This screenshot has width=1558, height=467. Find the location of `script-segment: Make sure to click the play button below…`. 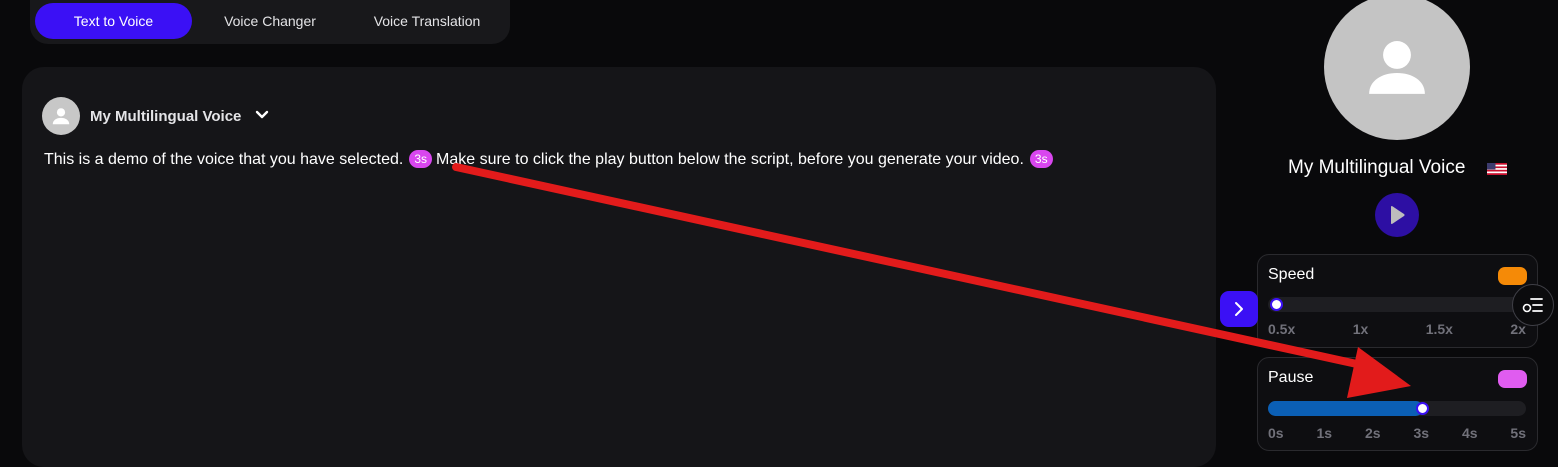

script-segment: Make sure to click the play button below… is located at coordinates (730, 159).